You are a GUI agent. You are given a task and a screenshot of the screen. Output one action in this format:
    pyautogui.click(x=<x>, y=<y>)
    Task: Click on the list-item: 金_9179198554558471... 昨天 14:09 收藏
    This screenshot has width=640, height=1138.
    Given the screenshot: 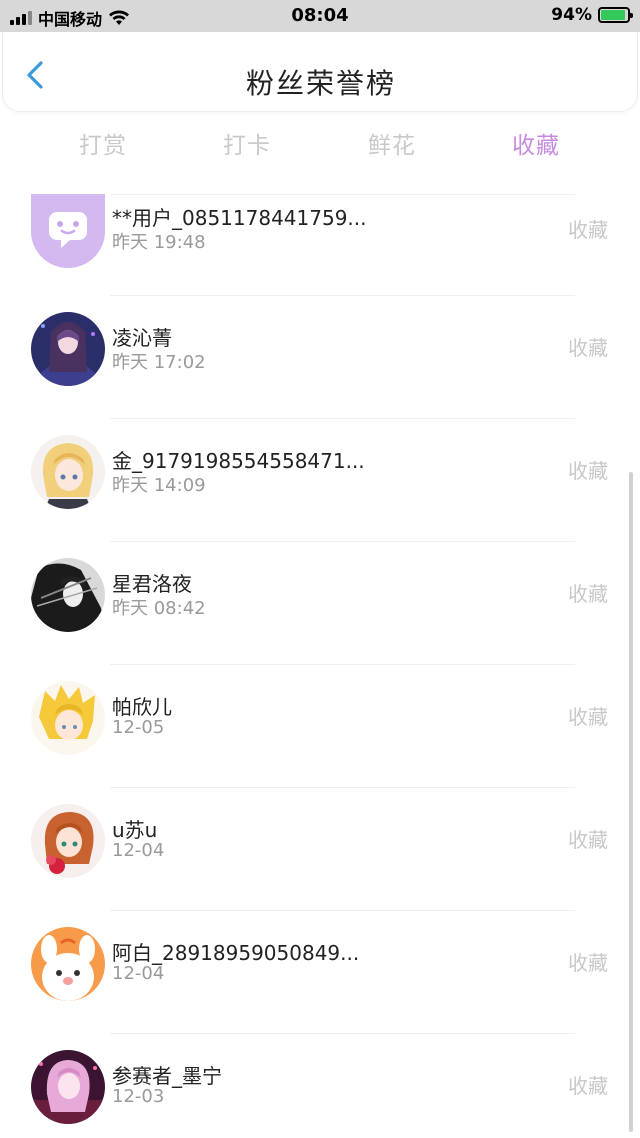 What is the action you would take?
    pyautogui.click(x=320, y=496)
    